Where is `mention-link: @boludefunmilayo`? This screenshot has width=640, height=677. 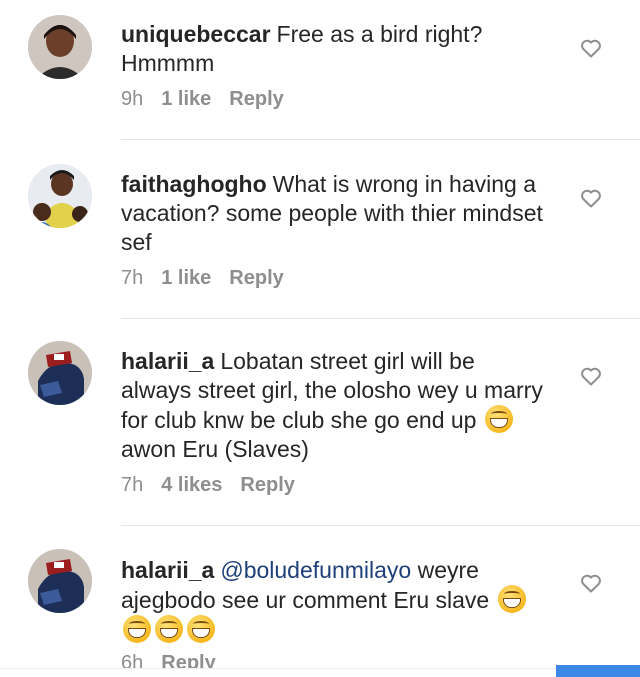
mention-link: @boludefunmilayo is located at coordinates (315, 570).